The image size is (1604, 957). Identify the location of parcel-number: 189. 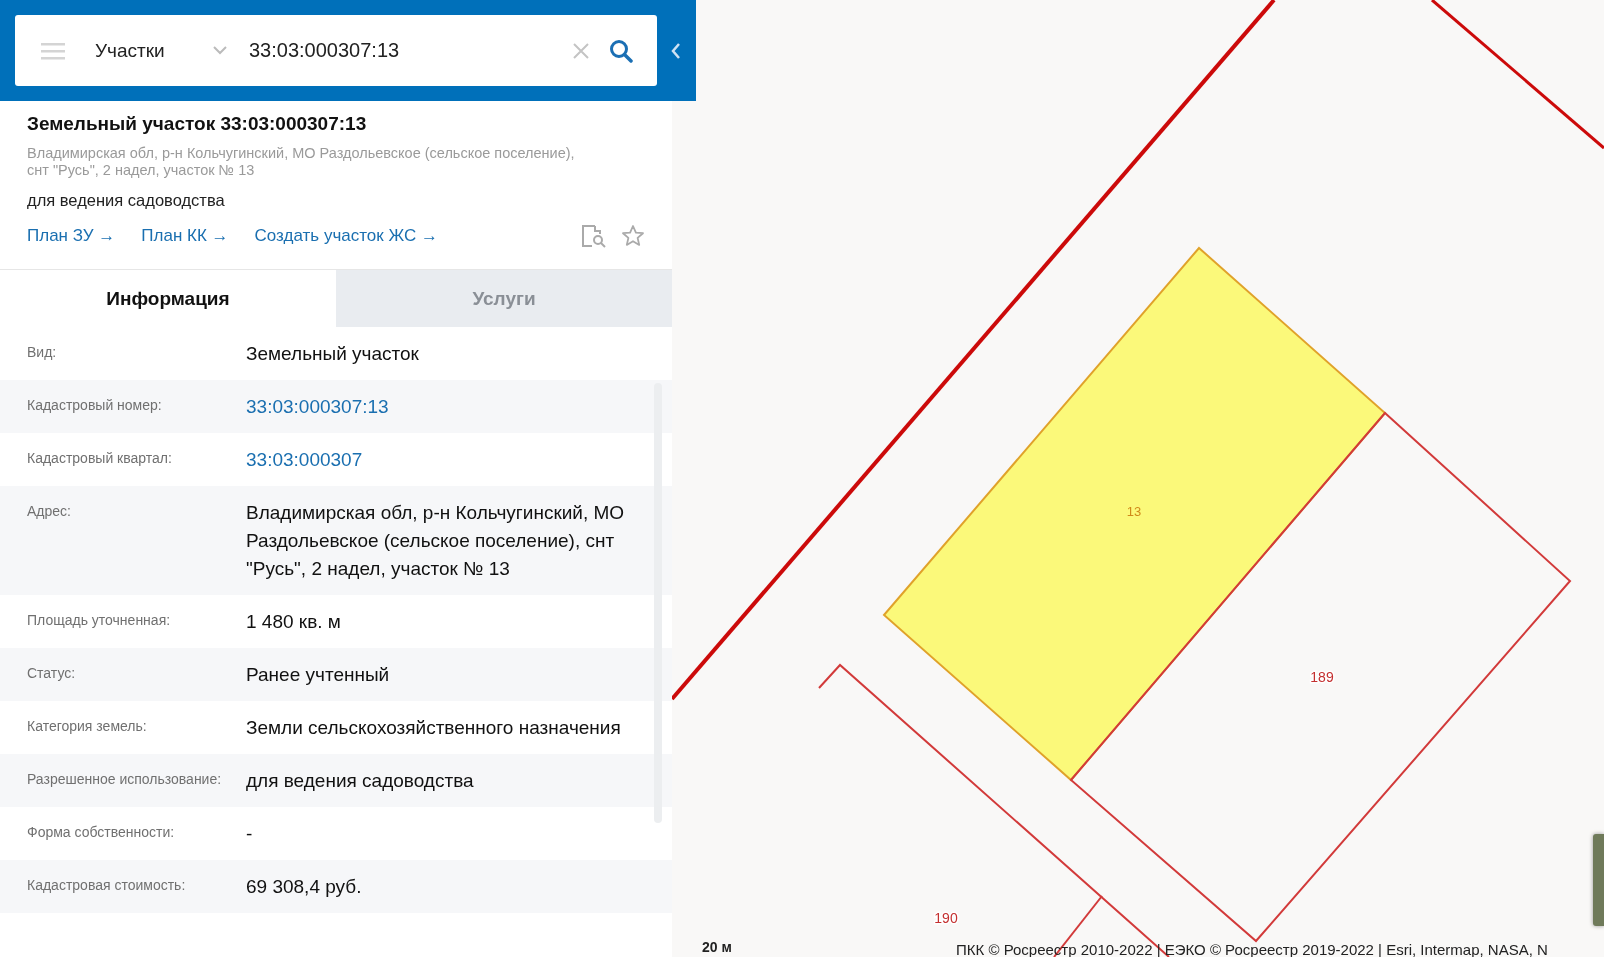
(1322, 676).